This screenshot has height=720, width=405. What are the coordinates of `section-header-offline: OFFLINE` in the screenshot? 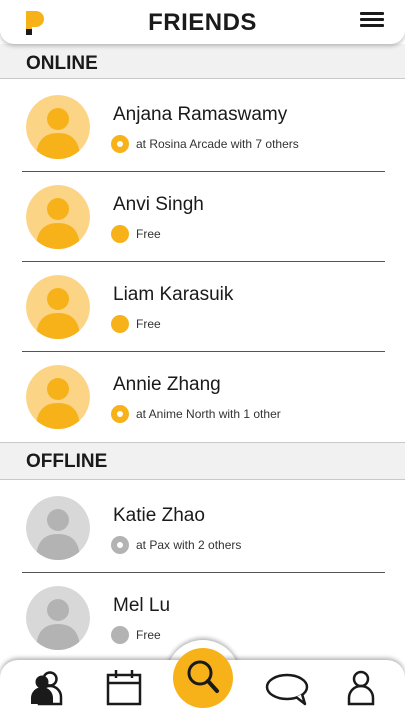 It's located at (202, 461).